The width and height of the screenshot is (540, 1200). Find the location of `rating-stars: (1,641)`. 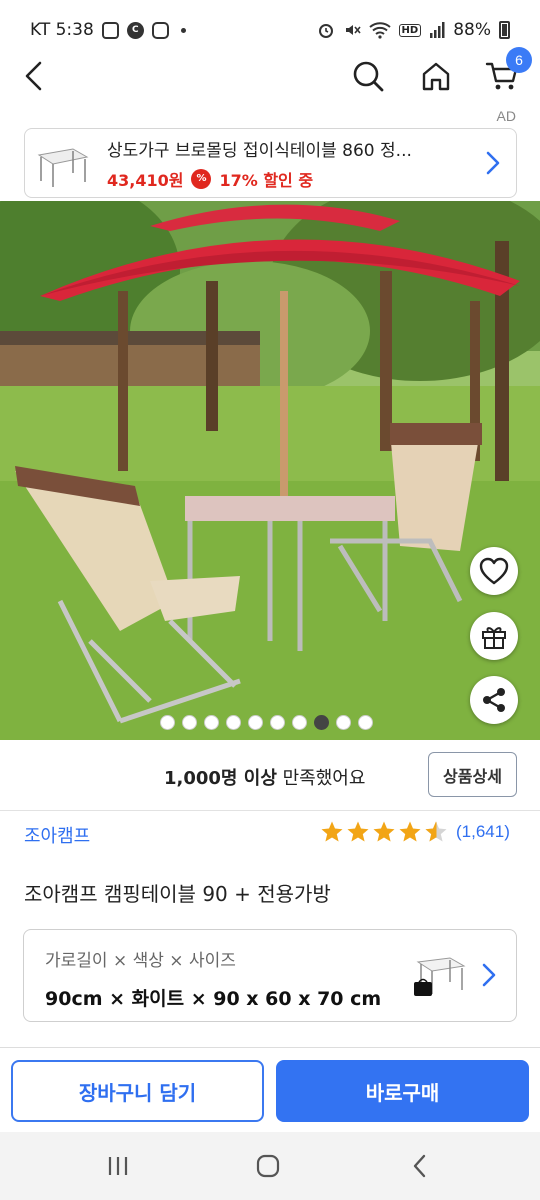

rating-stars: (1,641) is located at coordinates (415, 832).